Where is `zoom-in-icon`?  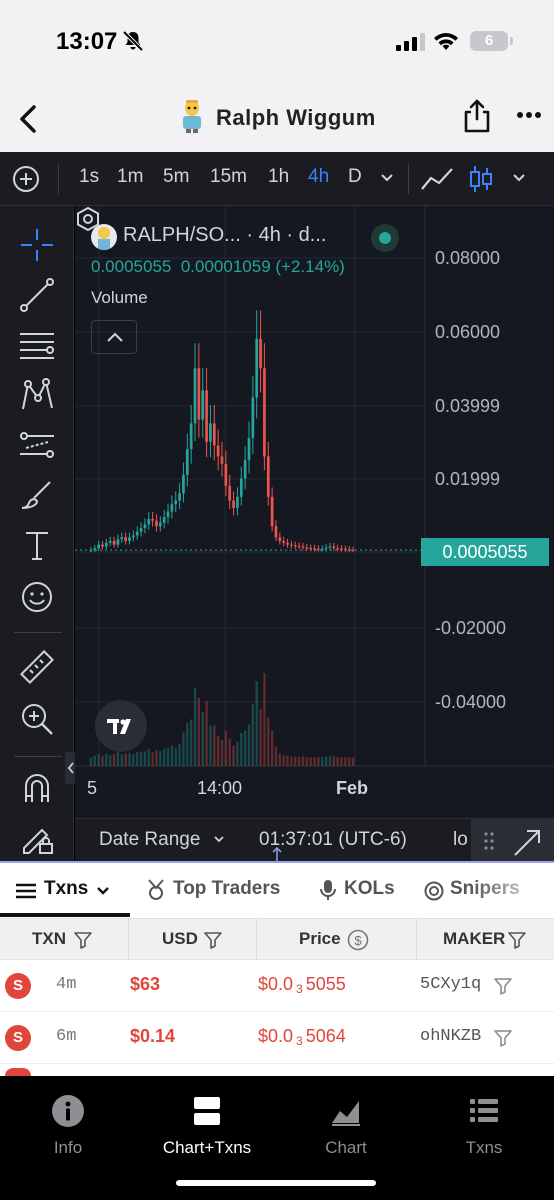 zoom-in-icon is located at coordinates (37, 719).